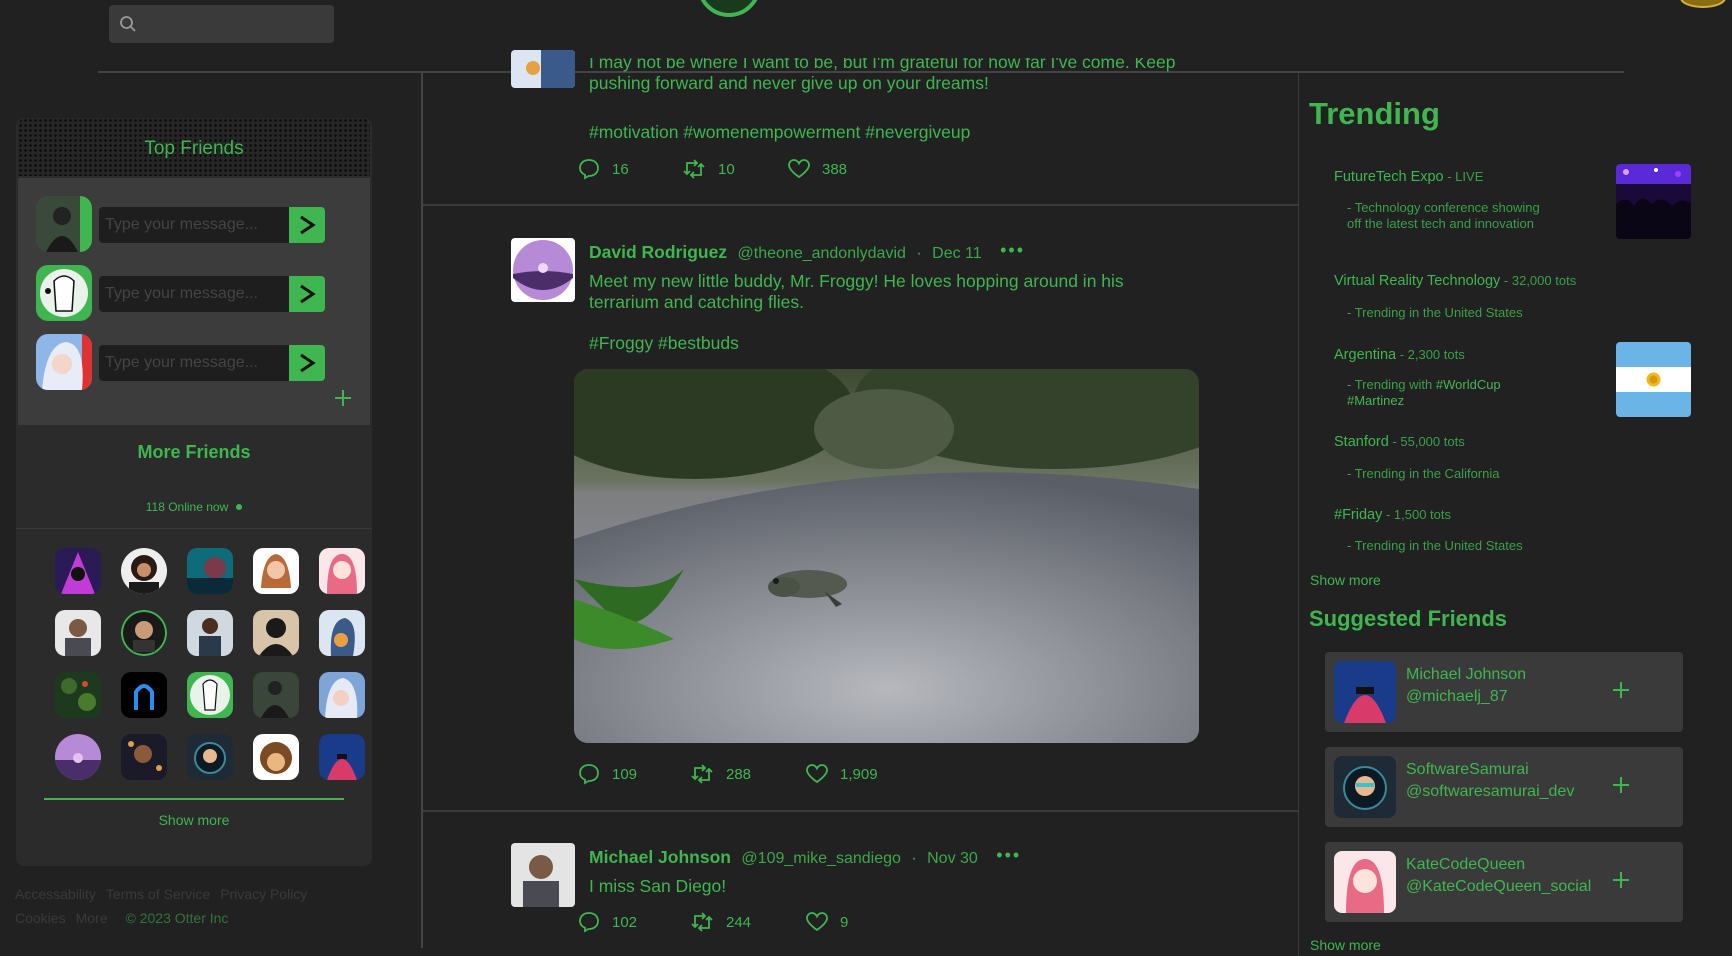  I want to click on footer-link: Cookies, so click(40, 918).